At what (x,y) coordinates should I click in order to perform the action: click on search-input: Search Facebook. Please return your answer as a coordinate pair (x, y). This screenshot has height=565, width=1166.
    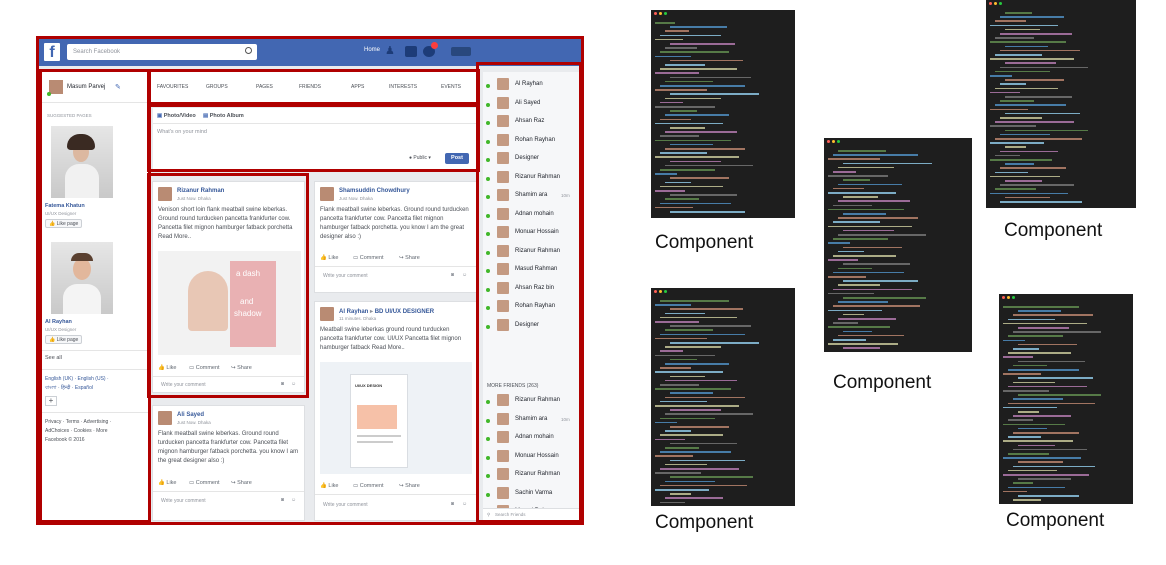
    Looking at the image, I should click on (162, 52).